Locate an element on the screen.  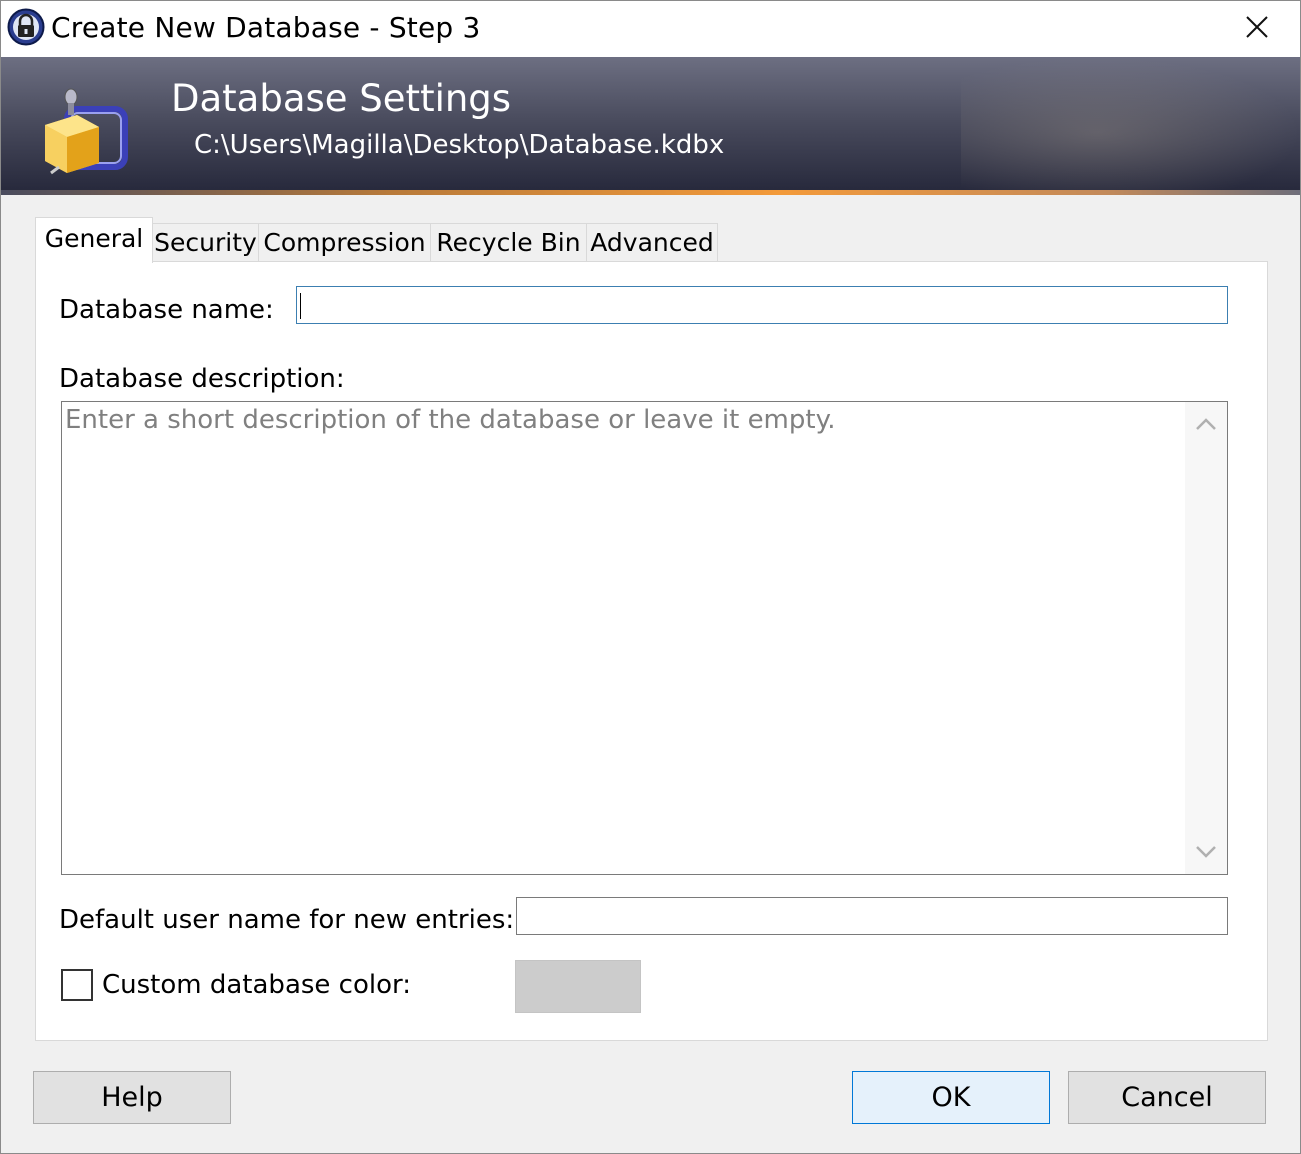
tab-recycle-bin: Recycle Bin is located at coordinates (508, 242).